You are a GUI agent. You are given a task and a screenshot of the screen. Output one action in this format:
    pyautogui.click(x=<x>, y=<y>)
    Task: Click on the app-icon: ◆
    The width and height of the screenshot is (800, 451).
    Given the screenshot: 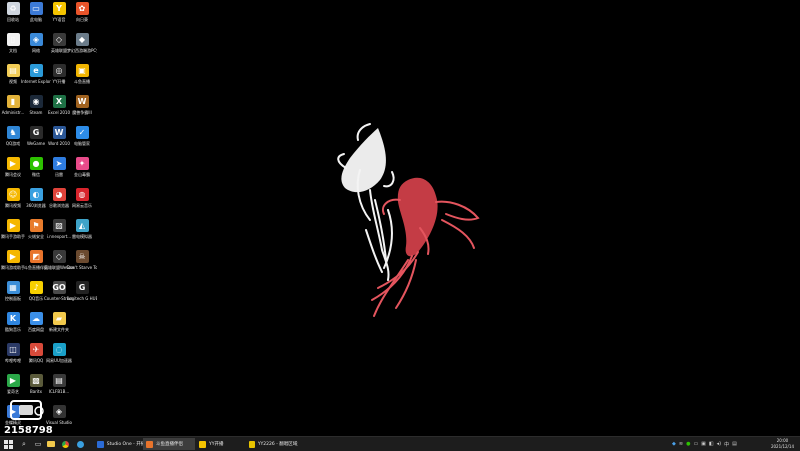 What is the action you would take?
    pyautogui.click(x=82, y=39)
    